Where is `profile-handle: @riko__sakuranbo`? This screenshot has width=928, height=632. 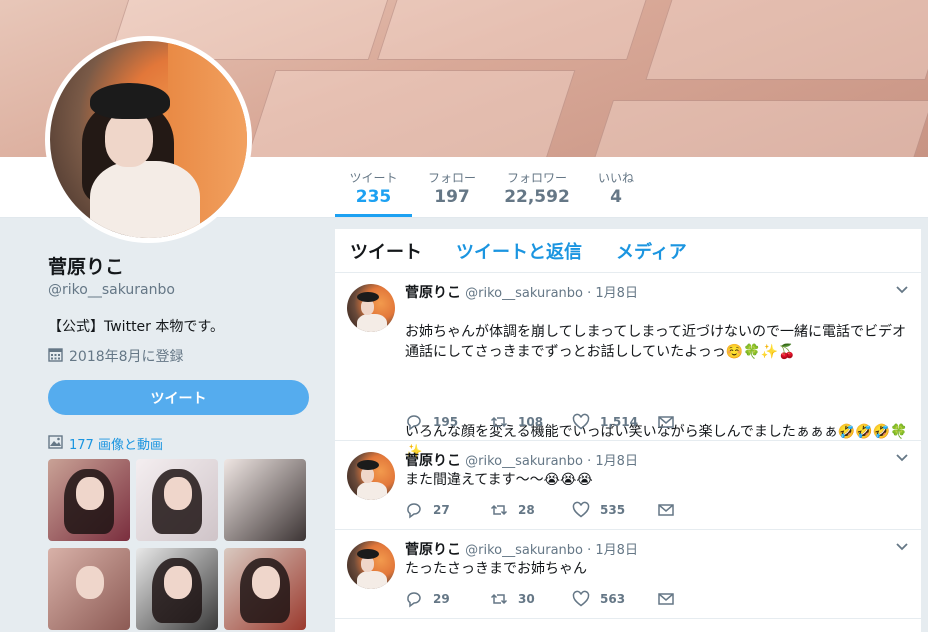 profile-handle: @riko__sakuranbo is located at coordinates (111, 290).